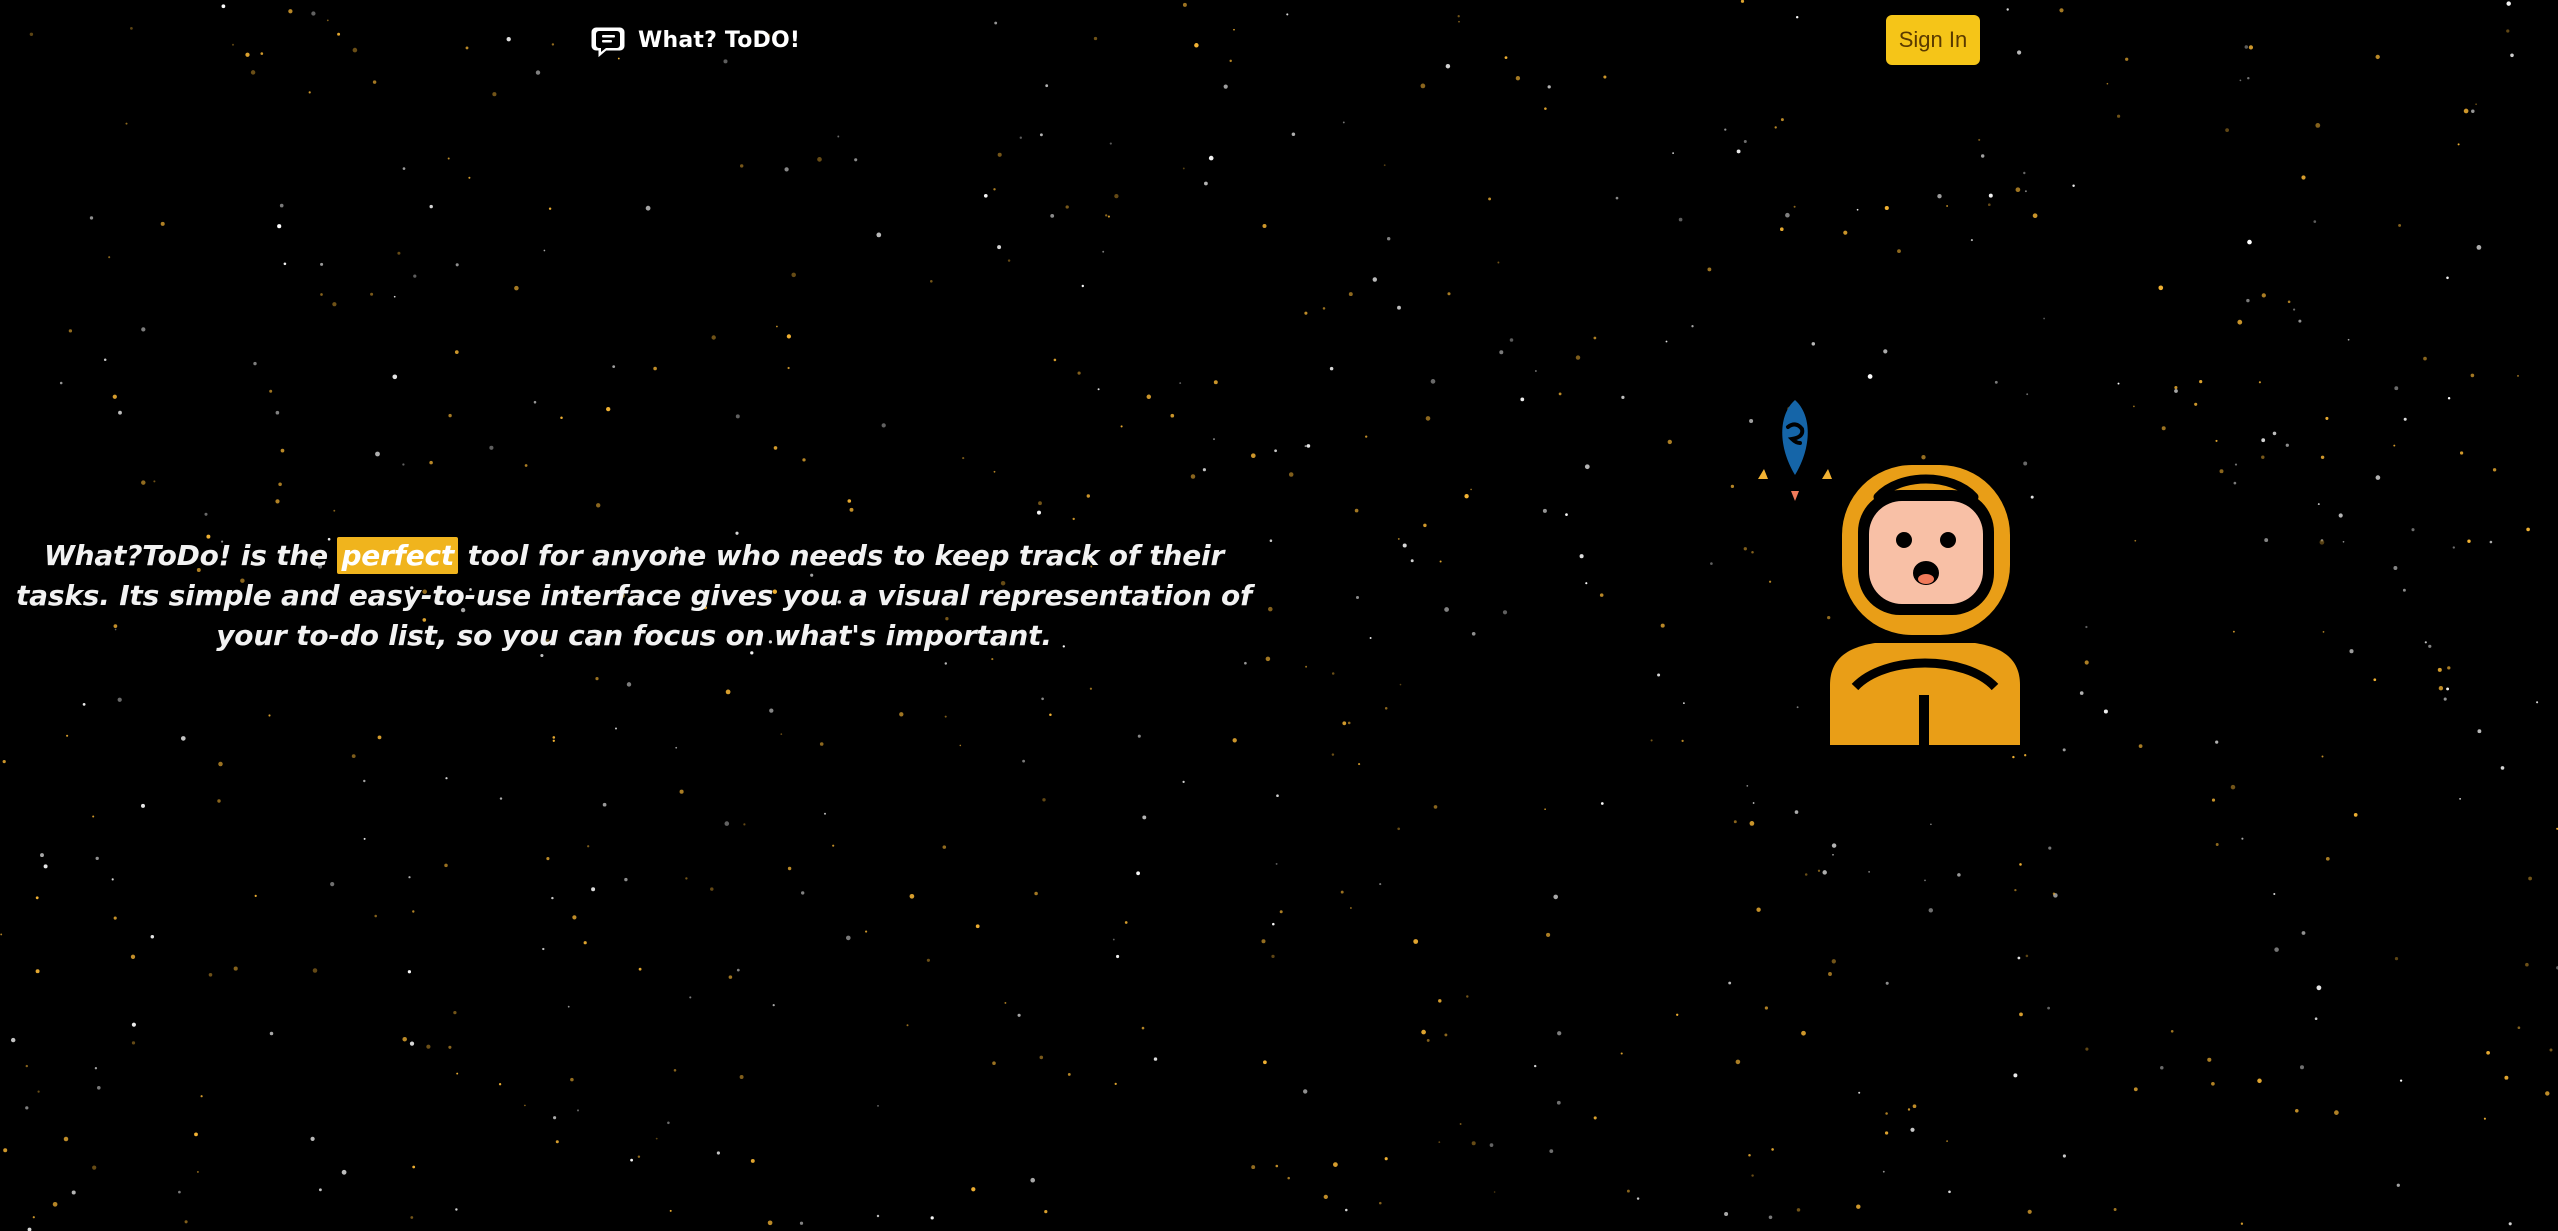 The image size is (2558, 1231). I want to click on sign-in-button: Sign In, so click(1933, 40).